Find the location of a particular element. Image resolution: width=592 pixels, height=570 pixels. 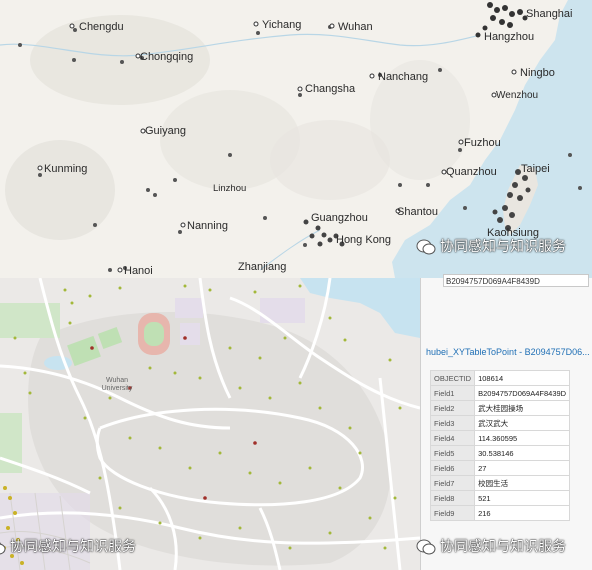

city-label: Linzhou is located at coordinates (229, 188).